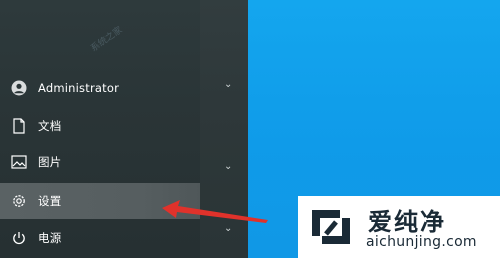 Image resolution: width=500 pixels, height=258 pixels. Describe the element at coordinates (78, 88) in the screenshot. I see `user-name: Administrator` at that location.